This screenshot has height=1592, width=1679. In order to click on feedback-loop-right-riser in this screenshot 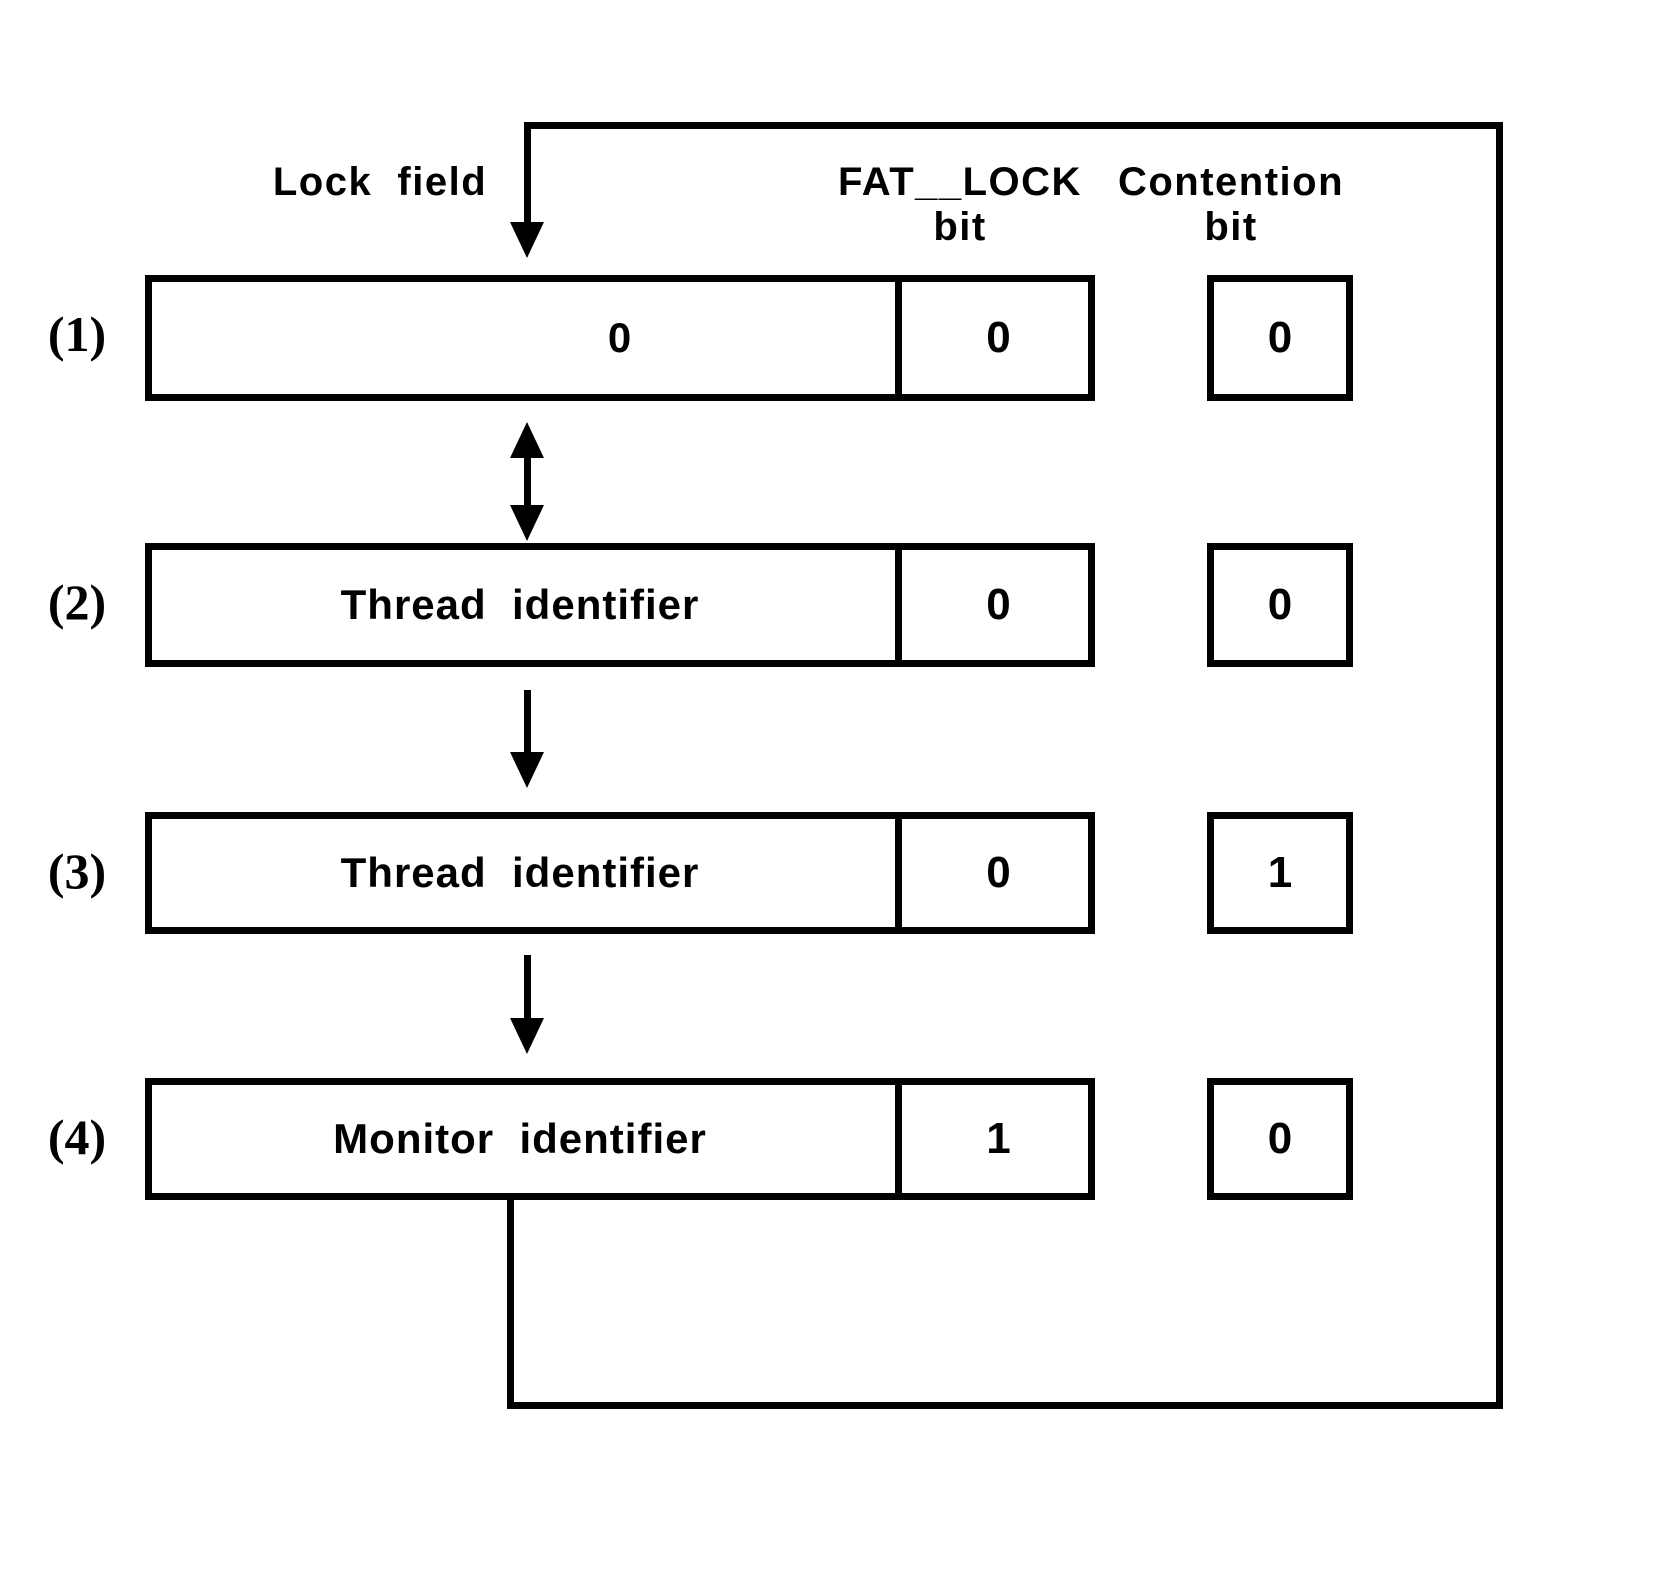, I will do `click(1499, 765)`.